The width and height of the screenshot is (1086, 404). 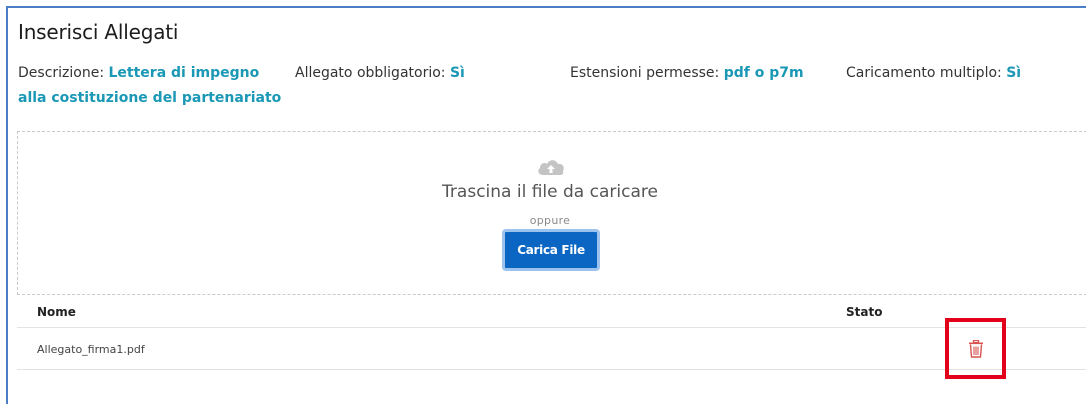 What do you see at coordinates (551, 250) in the screenshot?
I see `carica-file-button: Carica File` at bounding box center [551, 250].